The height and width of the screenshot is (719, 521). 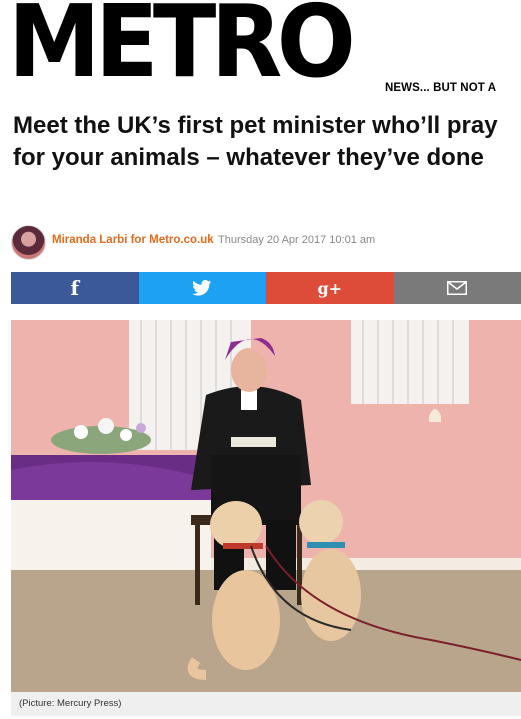 What do you see at coordinates (182, 46) in the screenshot?
I see `metro-logo: METRO` at bounding box center [182, 46].